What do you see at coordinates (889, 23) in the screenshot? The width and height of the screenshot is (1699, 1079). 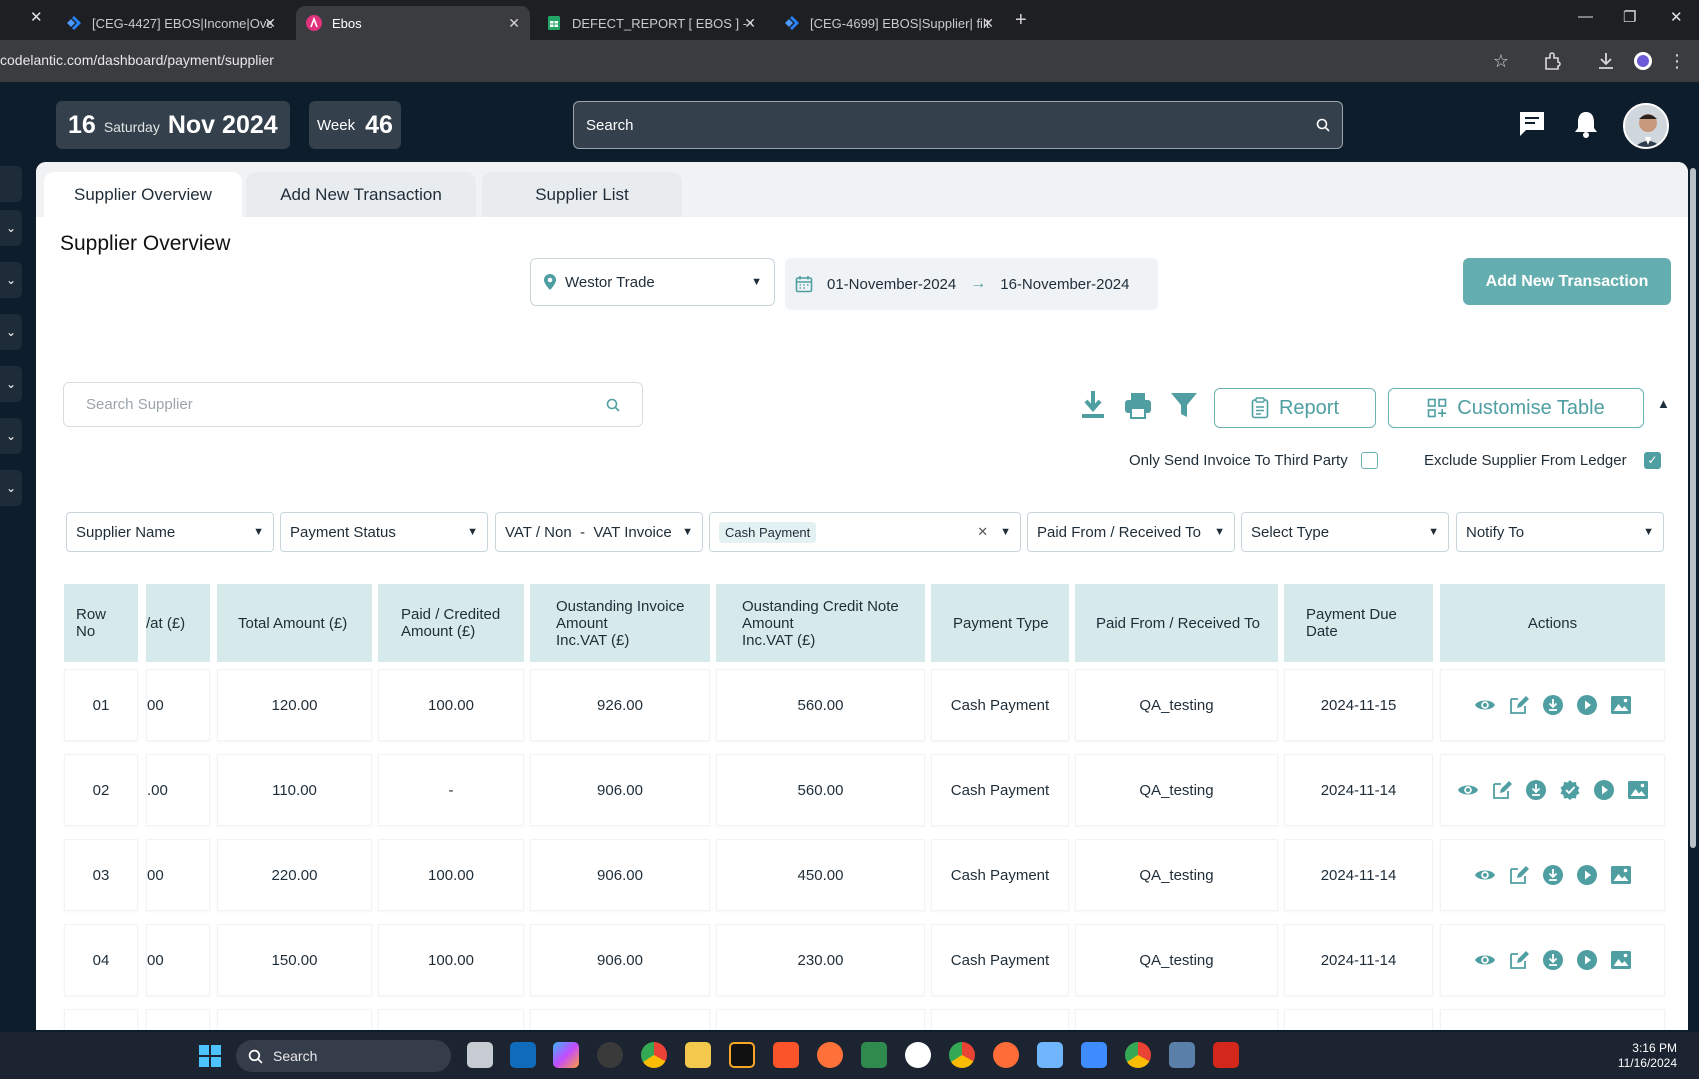 I see `browser-tab: [CEG-4699] EBOS|Supplier| filter ✕` at bounding box center [889, 23].